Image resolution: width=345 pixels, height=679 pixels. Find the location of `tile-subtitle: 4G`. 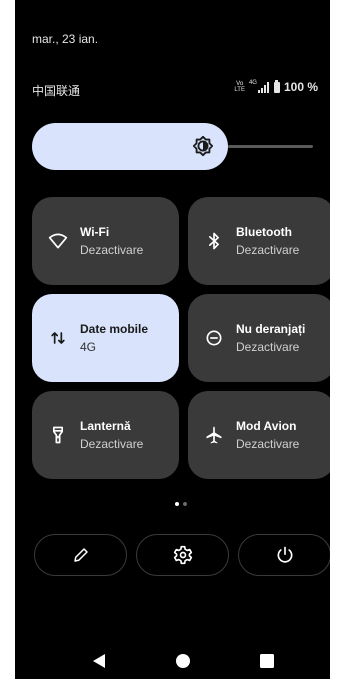

tile-subtitle: 4G is located at coordinates (88, 347).